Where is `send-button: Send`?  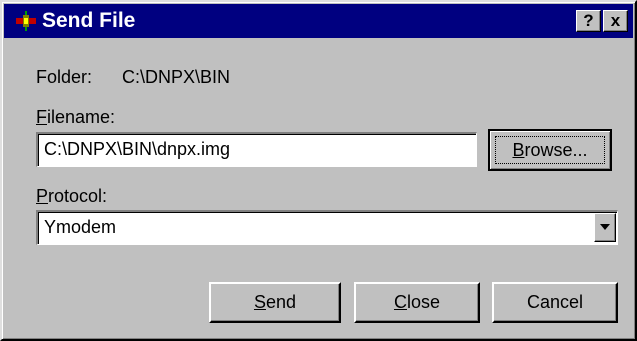 send-button: Send is located at coordinates (275, 302).